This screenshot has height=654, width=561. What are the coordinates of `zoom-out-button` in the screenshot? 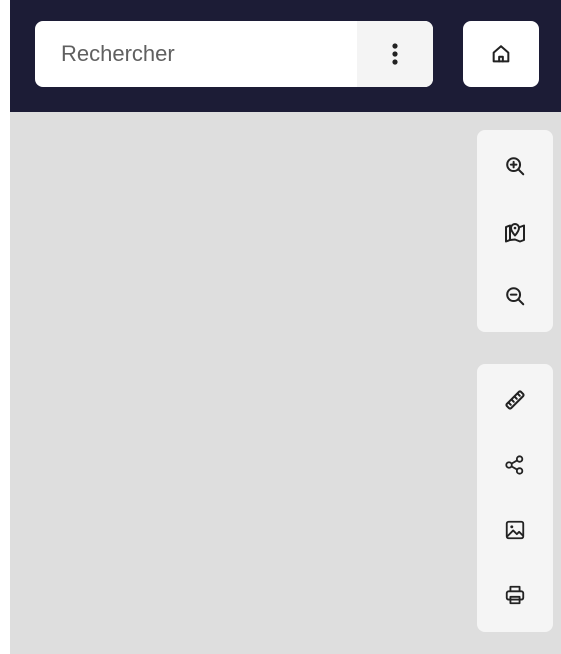 It's located at (515, 296).